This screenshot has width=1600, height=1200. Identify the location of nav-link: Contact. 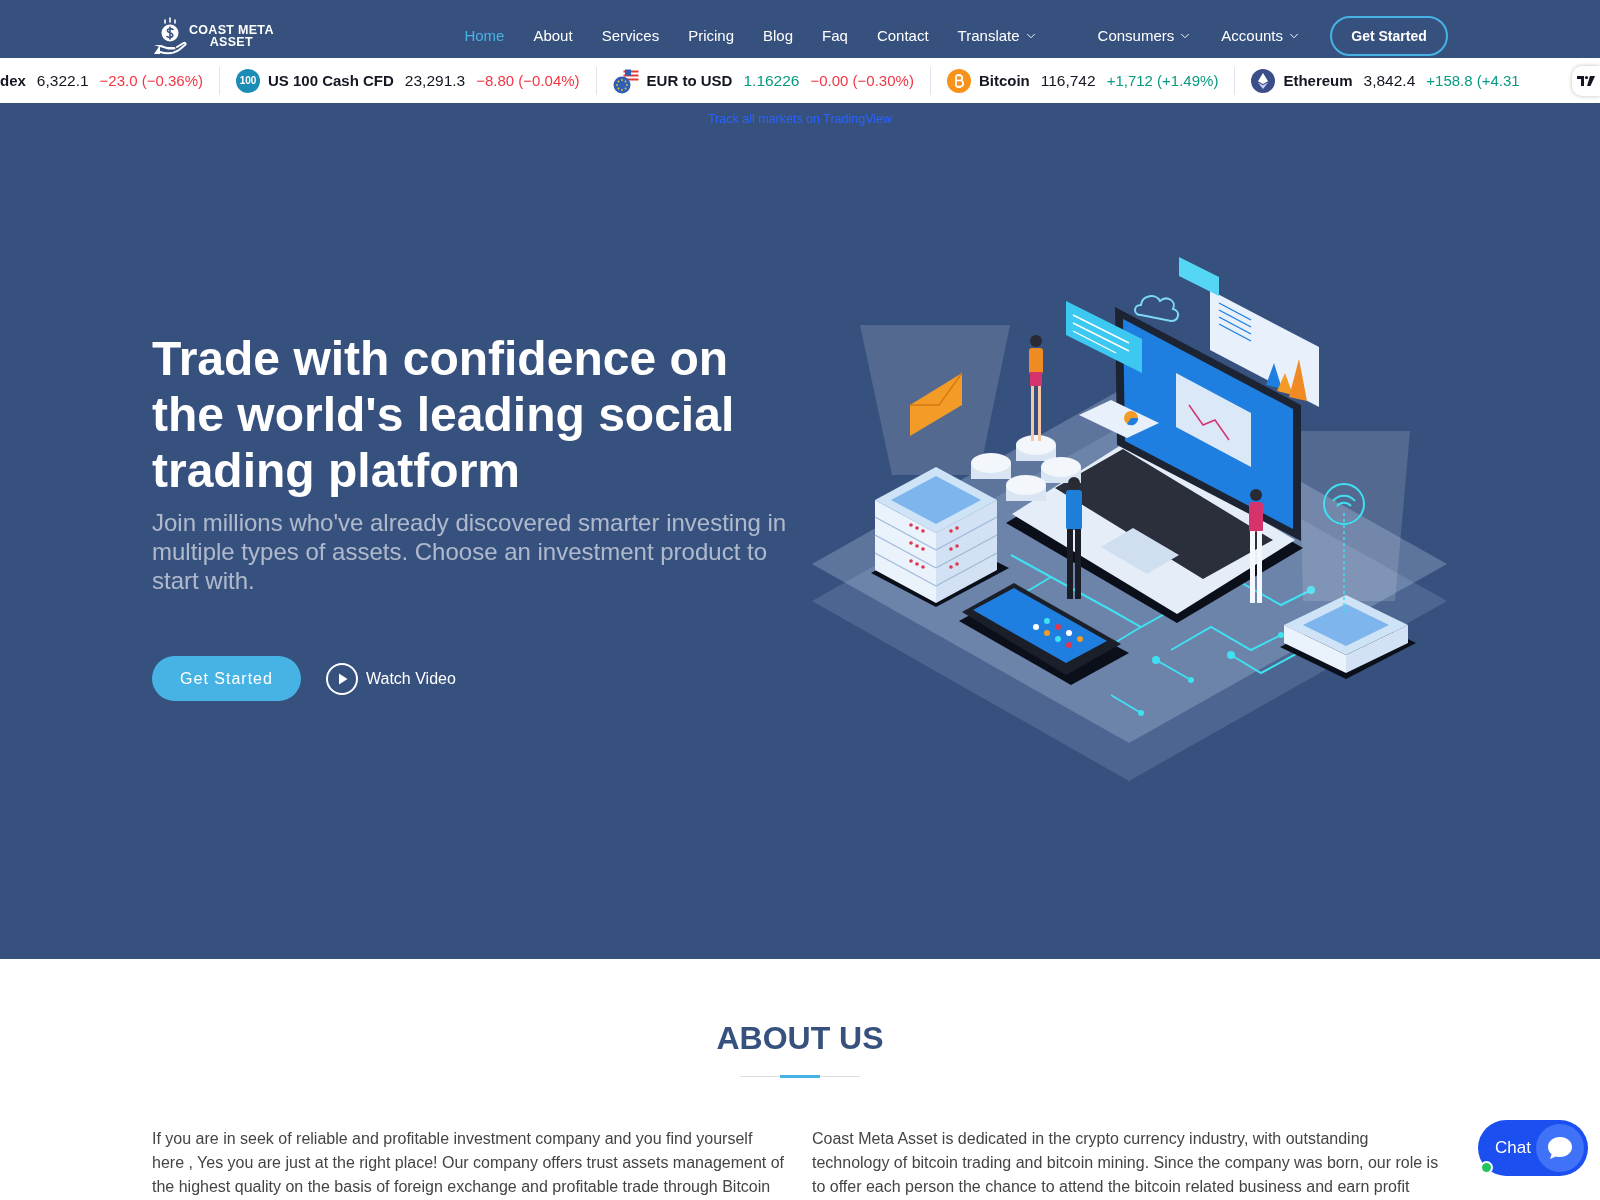
(902, 36).